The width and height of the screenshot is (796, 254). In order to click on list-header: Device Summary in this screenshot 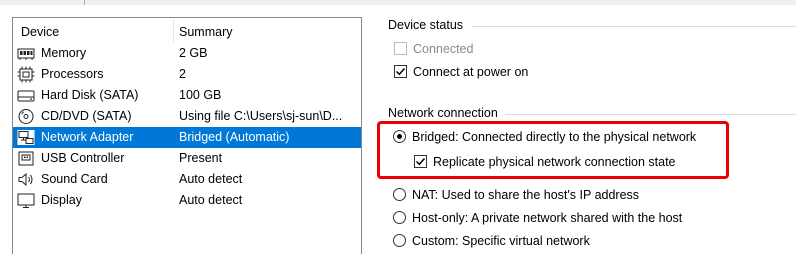, I will do `click(187, 31)`.